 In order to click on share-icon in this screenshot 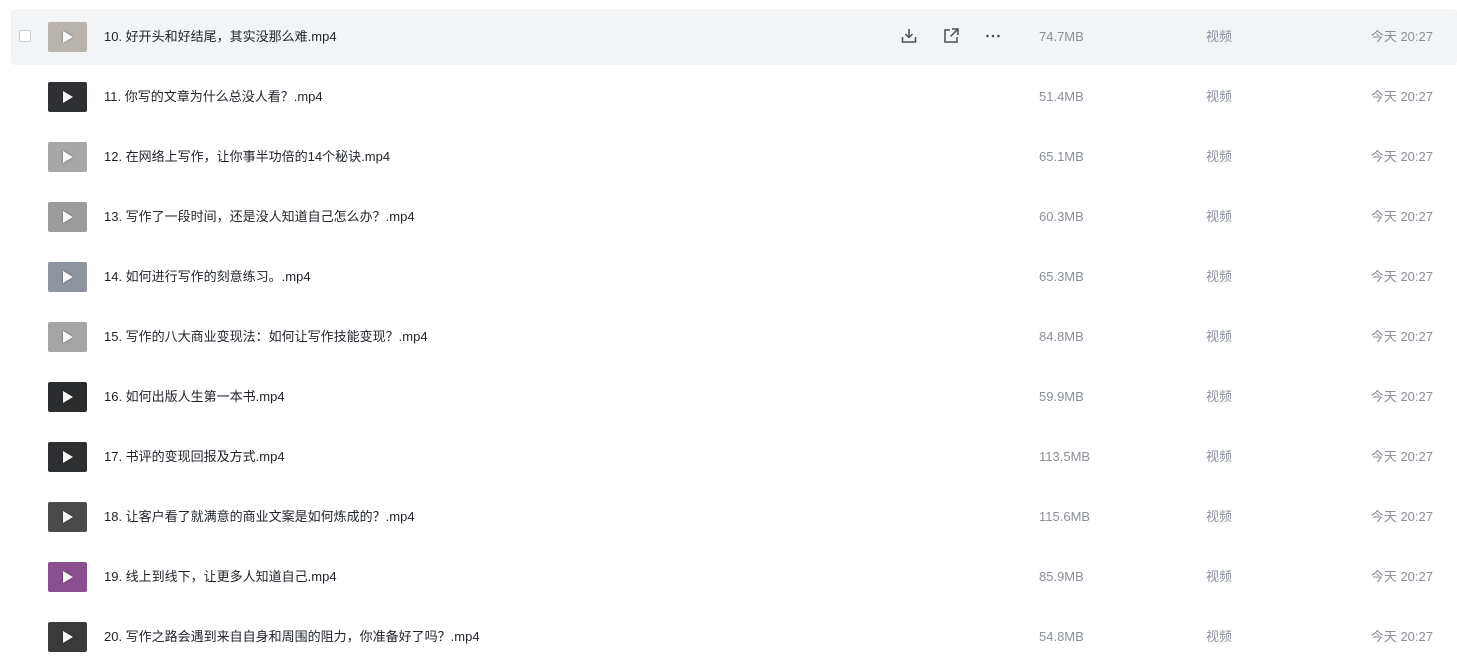, I will do `click(951, 36)`.